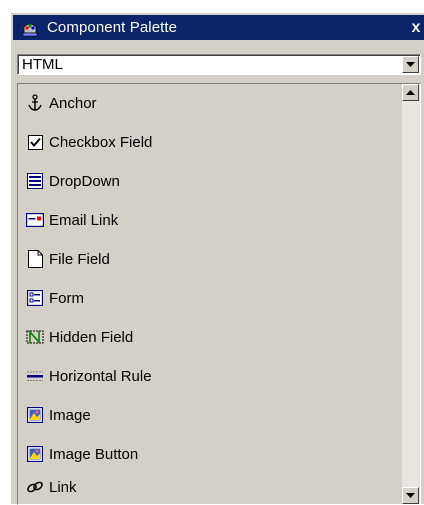  I want to click on list-item-image-button: Image Button, so click(82, 454).